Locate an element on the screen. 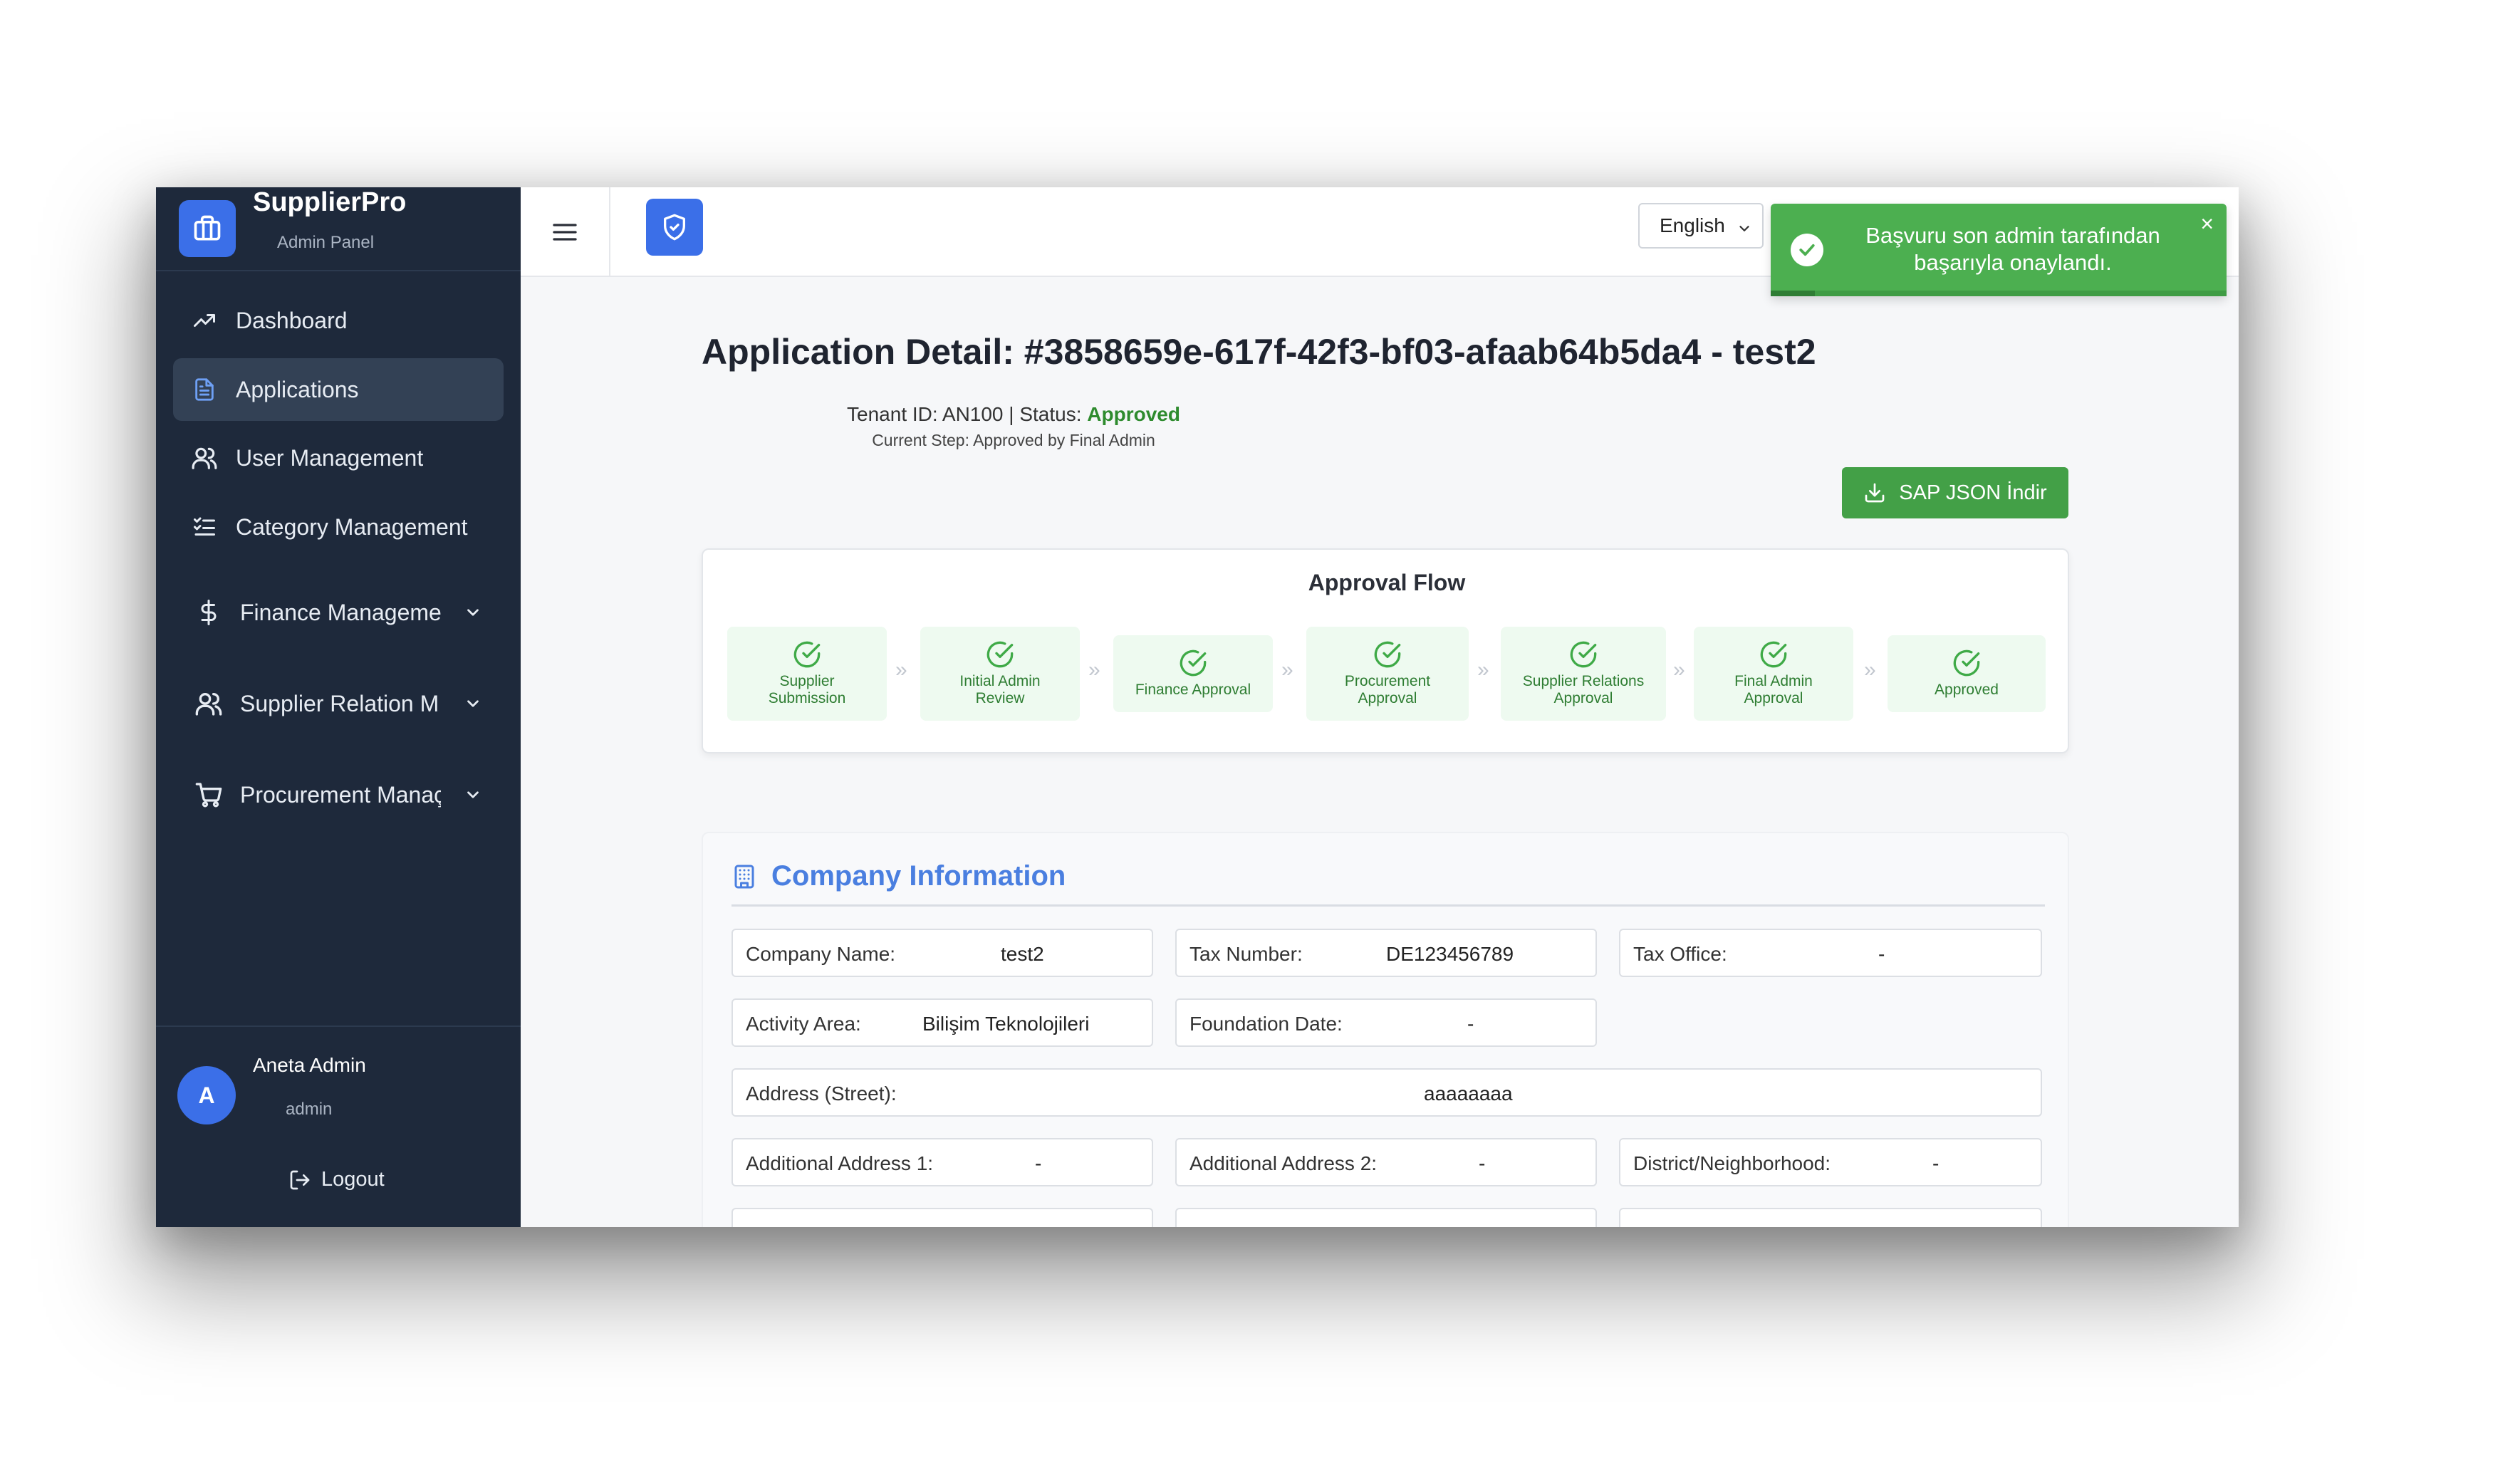 This screenshot has height=1477, width=2520. flow-step-procurement-approval: Procurement Approval is located at coordinates (1387, 674).